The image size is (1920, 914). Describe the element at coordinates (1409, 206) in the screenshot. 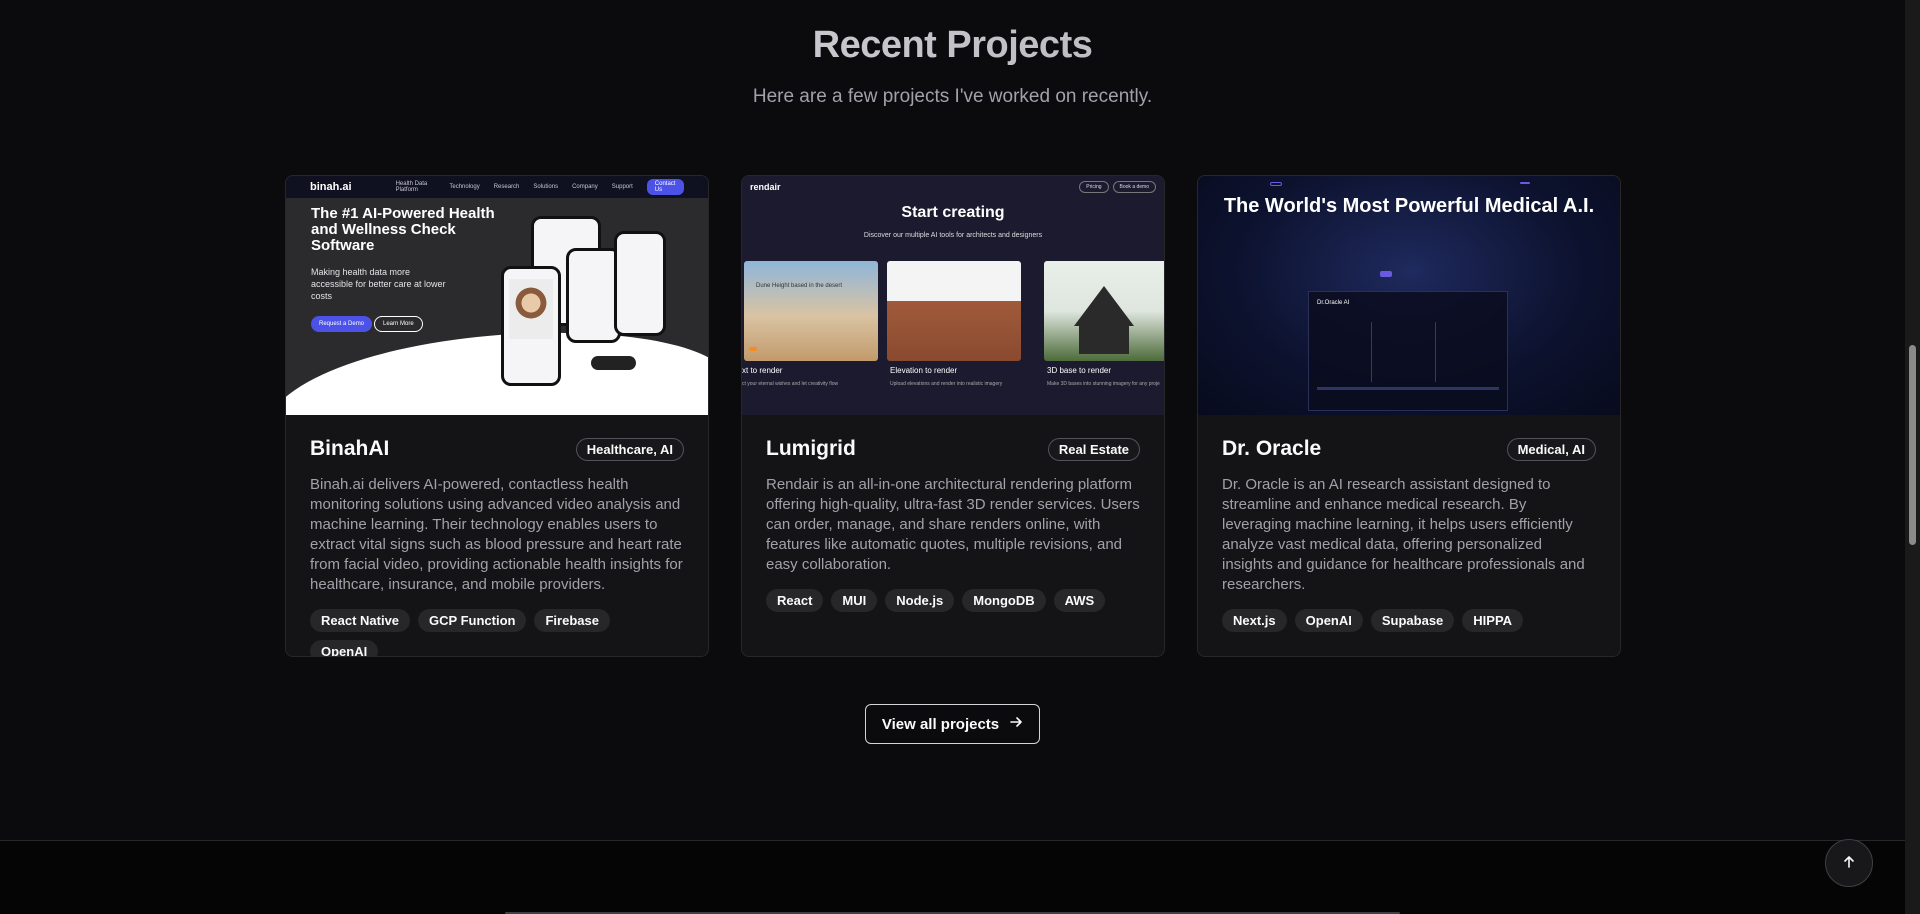

I see `preview-headline: The World's Most Powerful Medical A.I.` at that location.